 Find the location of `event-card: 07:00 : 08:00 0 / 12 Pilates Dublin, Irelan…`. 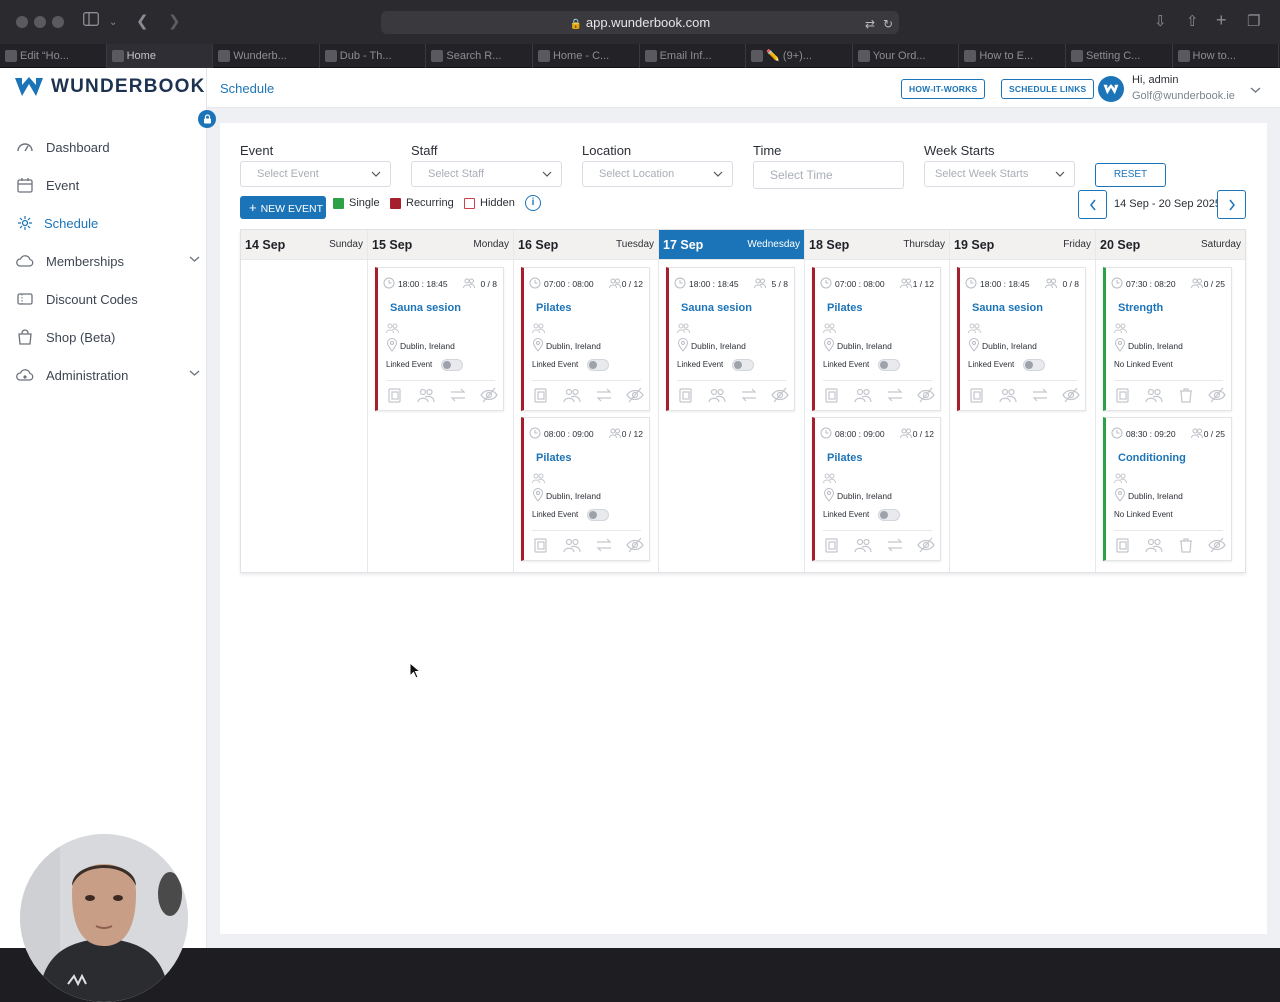

event-card: 07:00 : 08:00 0 / 12 Pilates Dublin, Irelan… is located at coordinates (585, 339).